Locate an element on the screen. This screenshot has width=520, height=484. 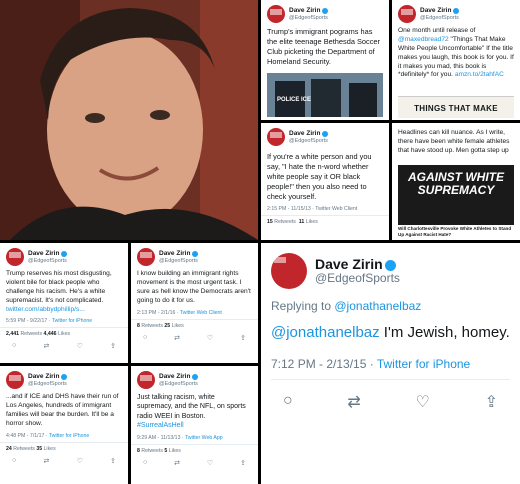
book-image: THINGS THAT MAKE is located at coordinates (456, 107).